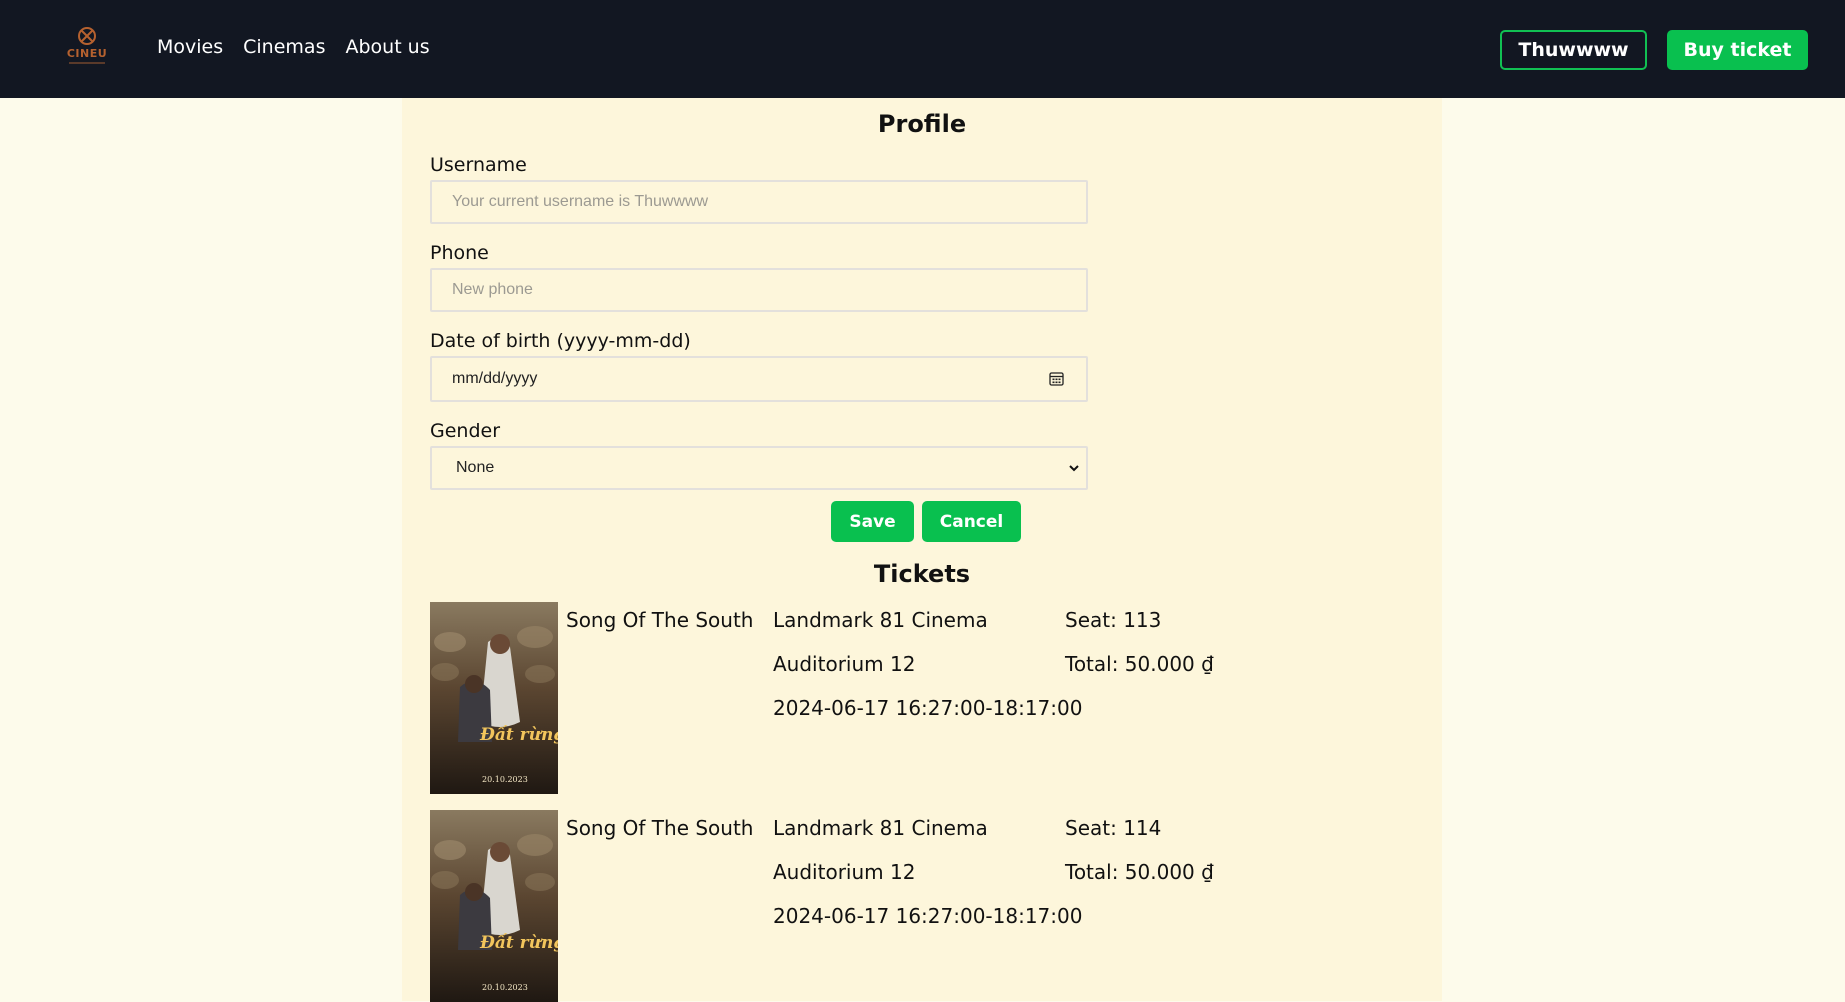 Image resolution: width=1845 pixels, height=1002 pixels. What do you see at coordinates (759, 202) in the screenshot?
I see `username-input: Your current username is Thuwwww` at bounding box center [759, 202].